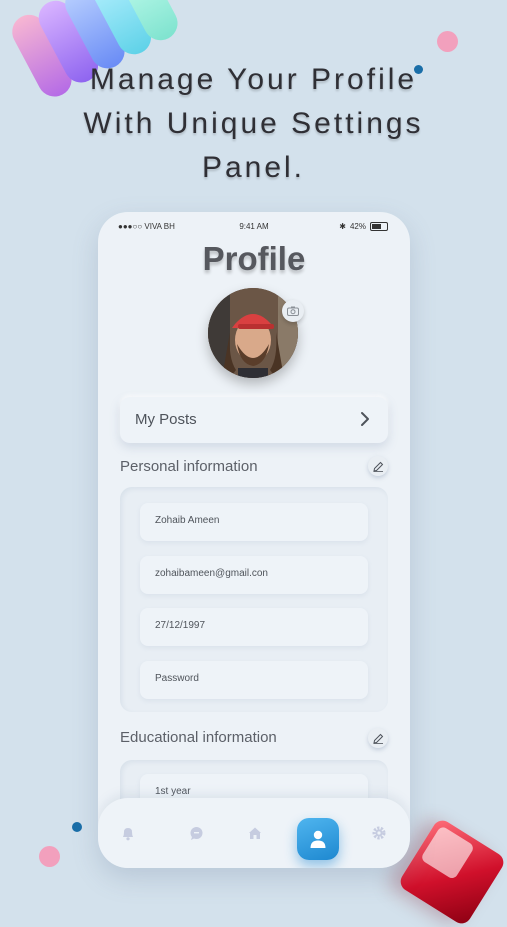 The image size is (507, 927). Describe the element at coordinates (451, 871) in the screenshot. I see `red-cube-decoration` at that location.